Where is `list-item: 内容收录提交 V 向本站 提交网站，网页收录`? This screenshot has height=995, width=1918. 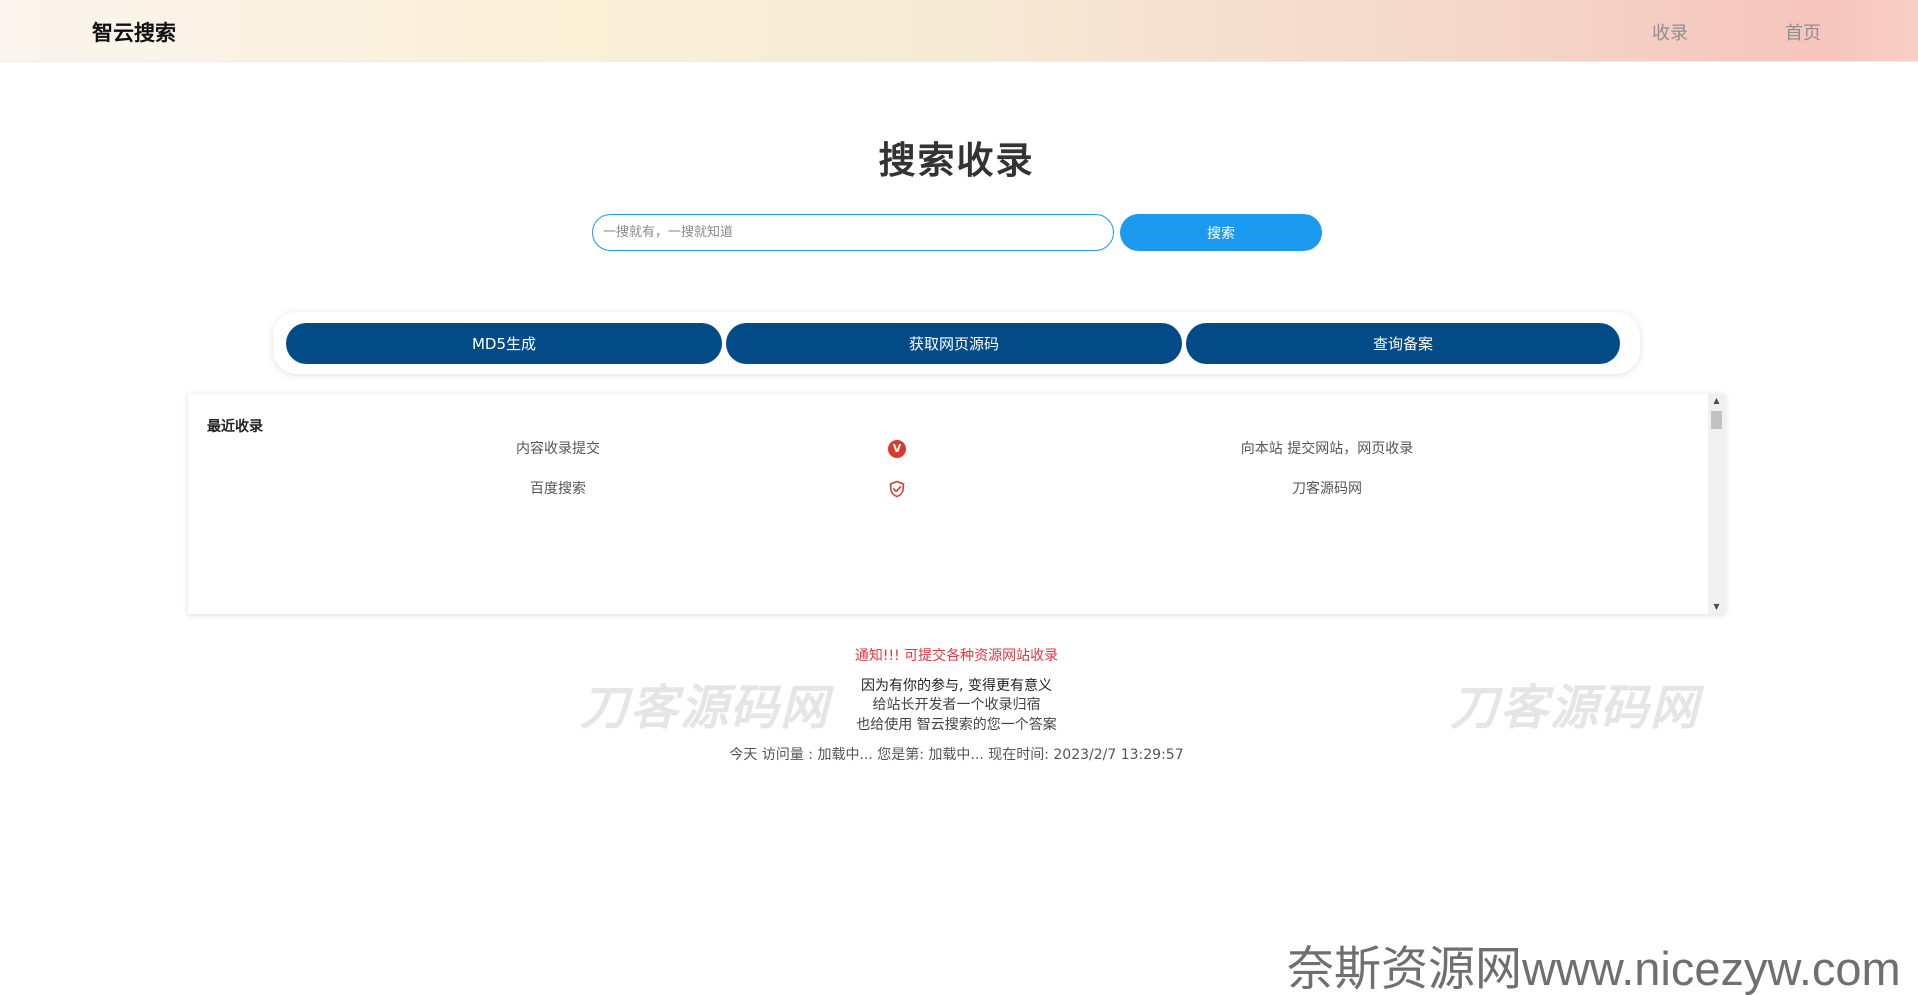
list-item: 内容收录提交 V 向本站 提交网站，网页收录 is located at coordinates (948, 450).